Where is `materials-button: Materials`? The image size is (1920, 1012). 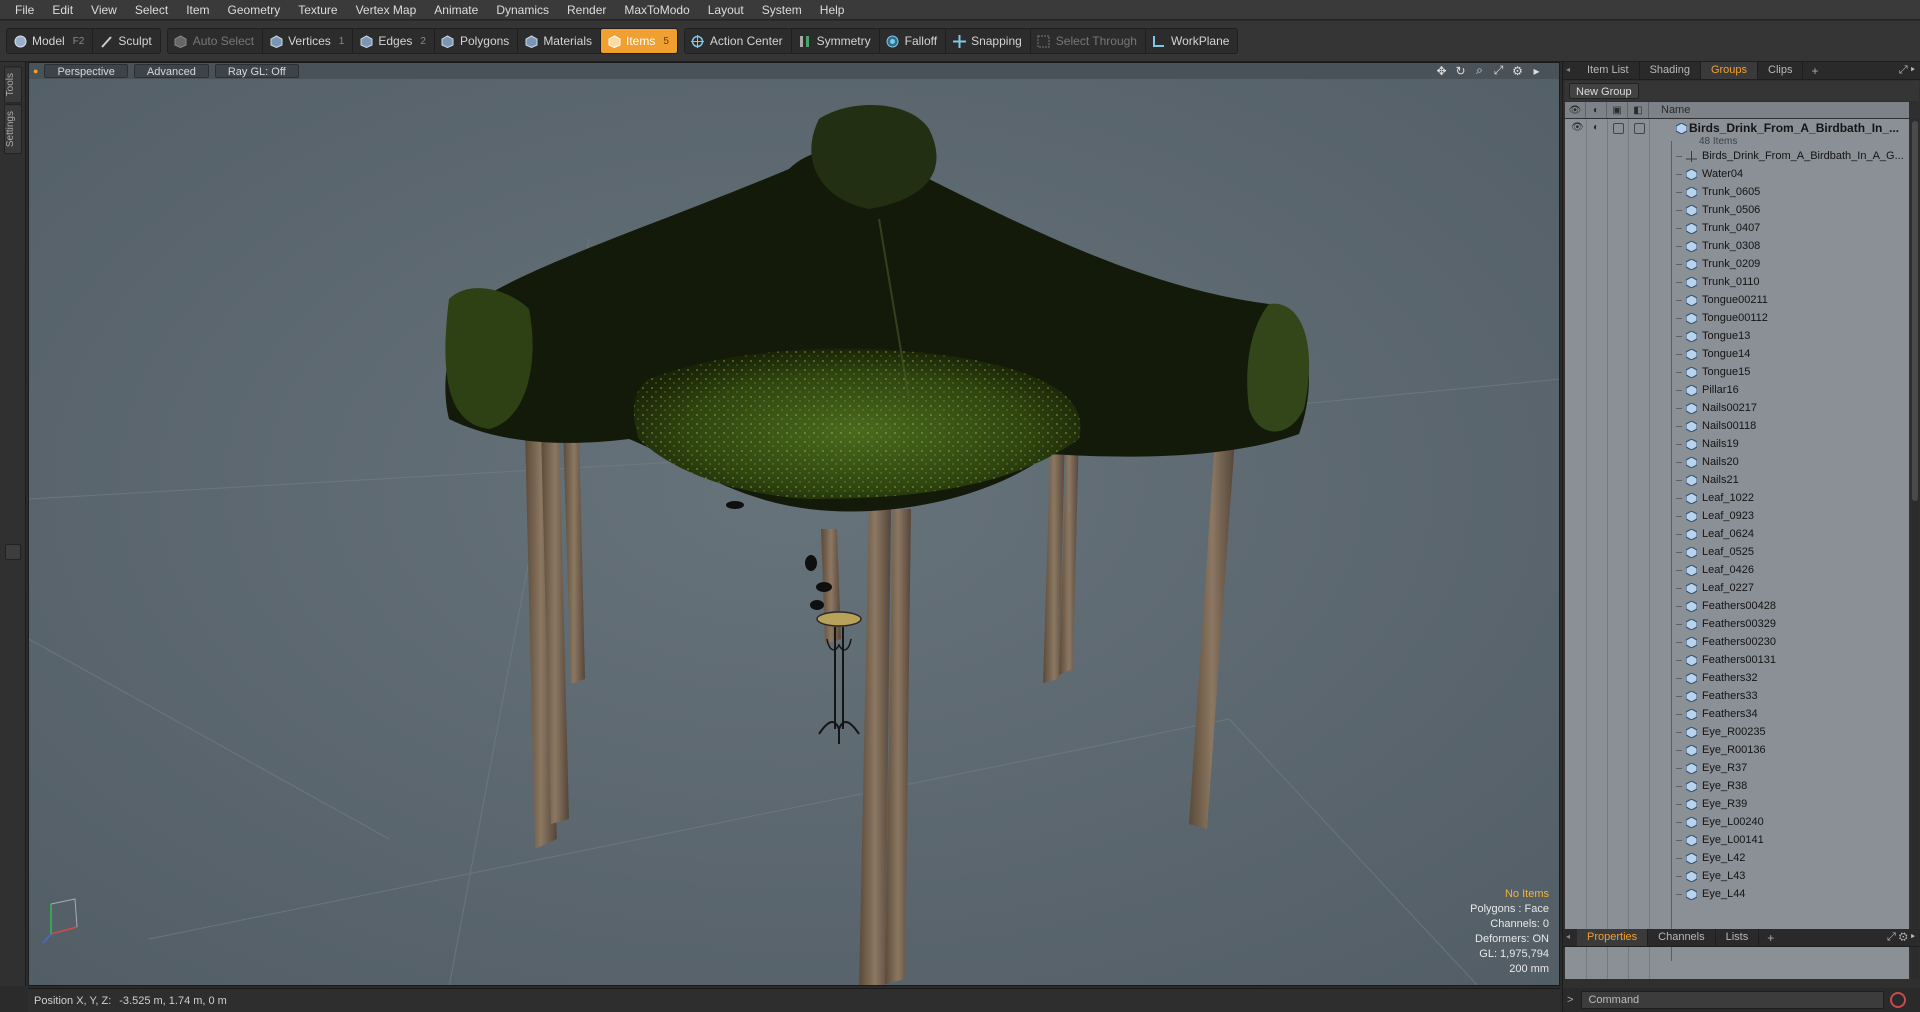 materials-button: Materials is located at coordinates (559, 41).